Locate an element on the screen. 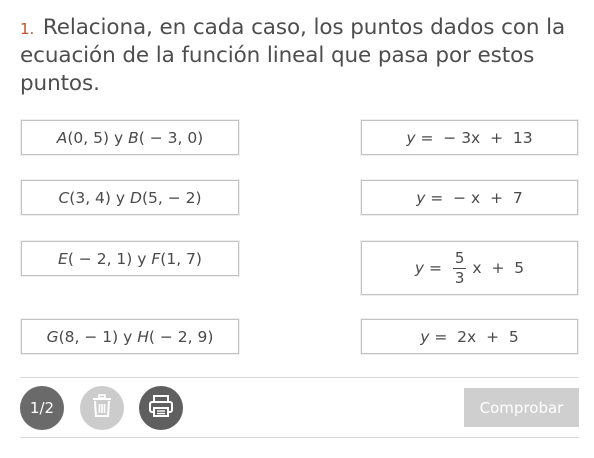 The width and height of the screenshot is (594, 458). point-coords: (1, 7) is located at coordinates (181, 258).